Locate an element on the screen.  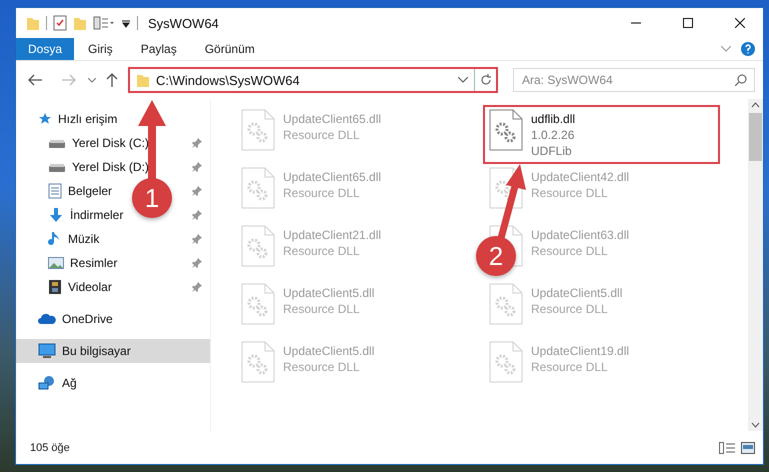
sidebar-item: Bu bilgisayar is located at coordinates (96, 351).